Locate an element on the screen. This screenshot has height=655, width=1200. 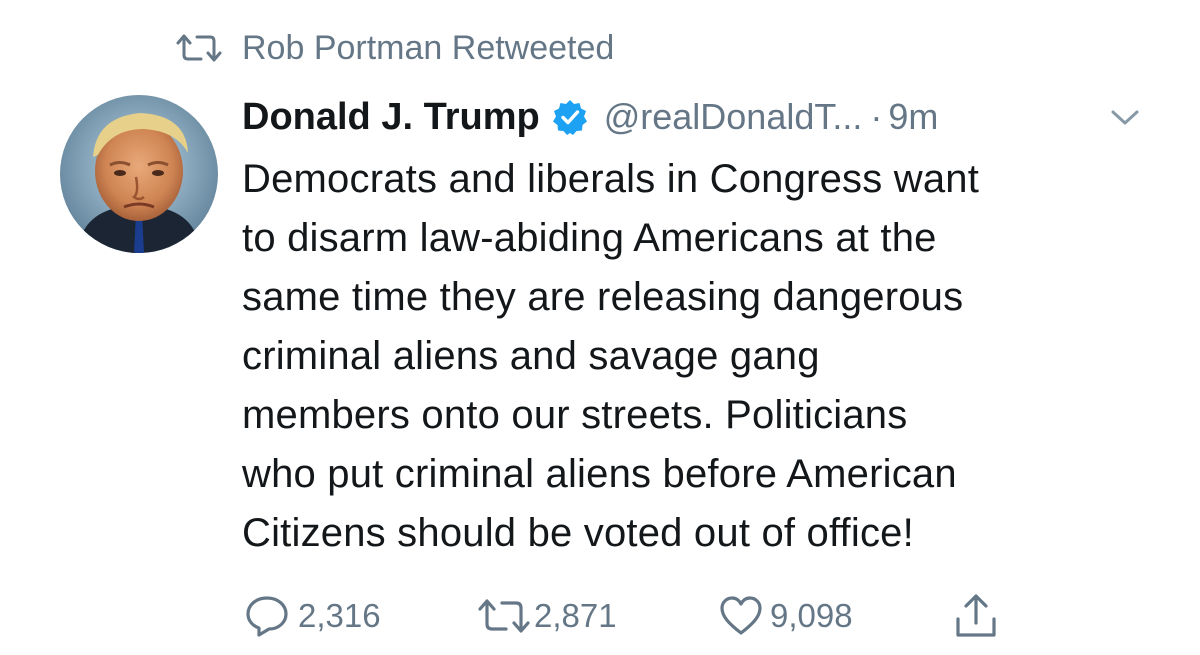
chevron-down-icon is located at coordinates (1125, 118).